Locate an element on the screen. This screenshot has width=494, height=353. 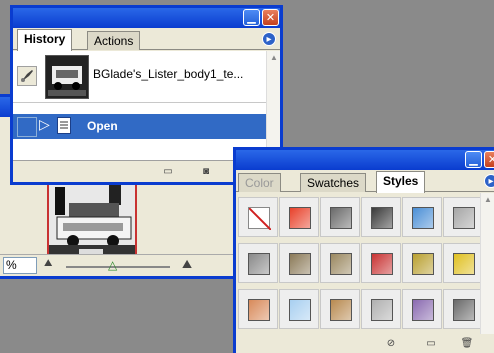
tab-color: Color is located at coordinates (259, 182).